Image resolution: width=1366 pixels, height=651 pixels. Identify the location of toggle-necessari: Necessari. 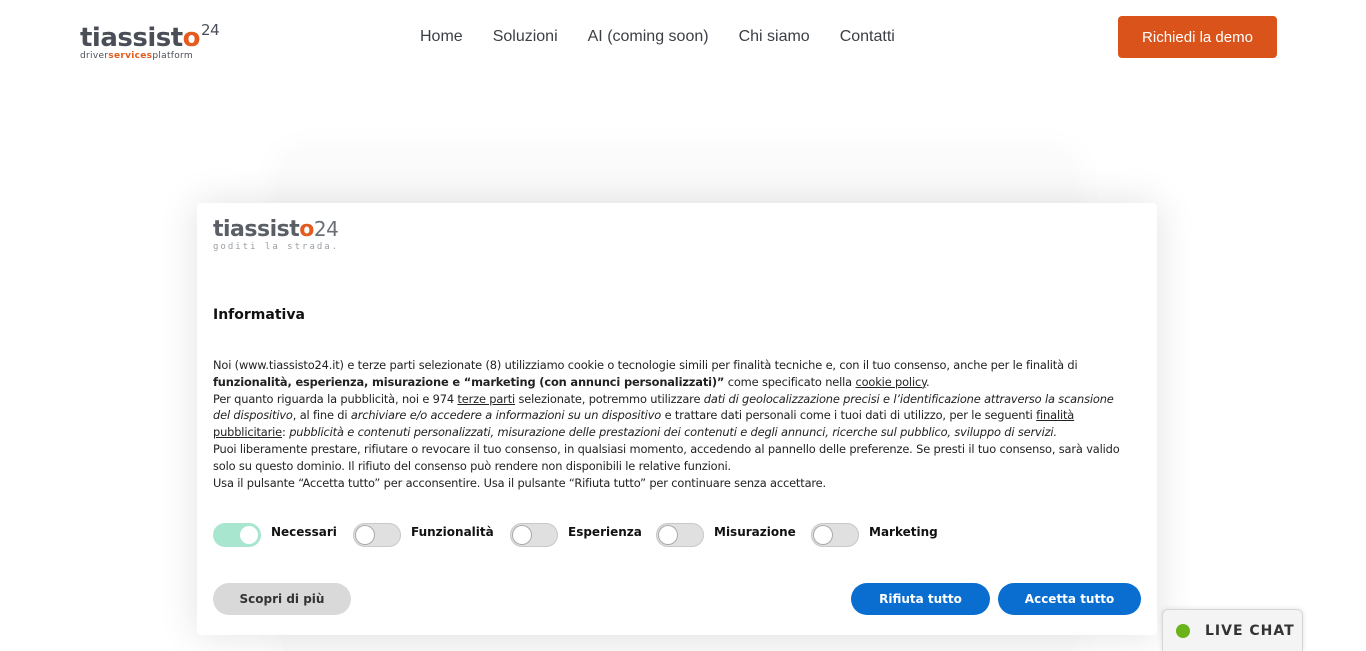
(275, 535).